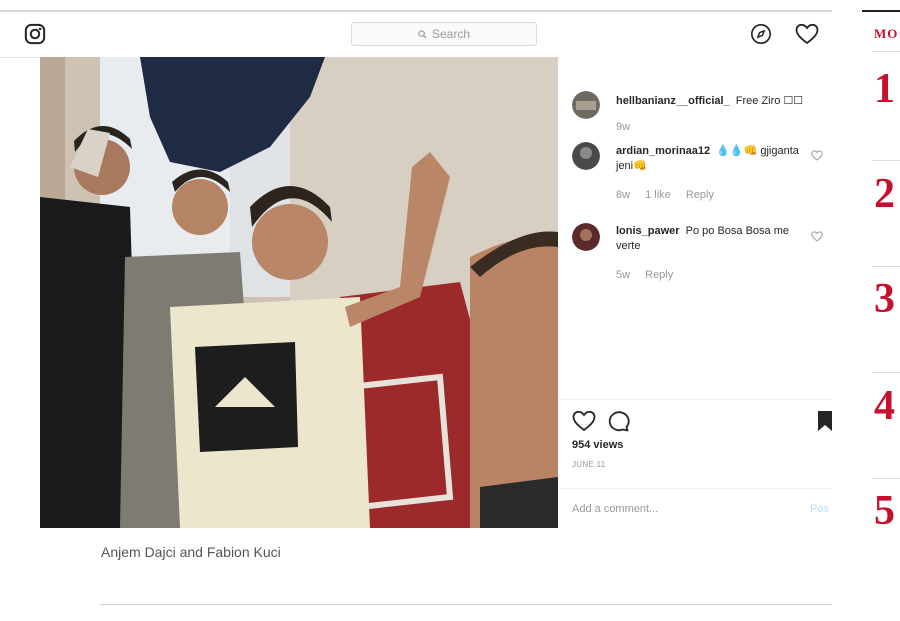  What do you see at coordinates (884, 89) in the screenshot?
I see `rank-number: 1` at bounding box center [884, 89].